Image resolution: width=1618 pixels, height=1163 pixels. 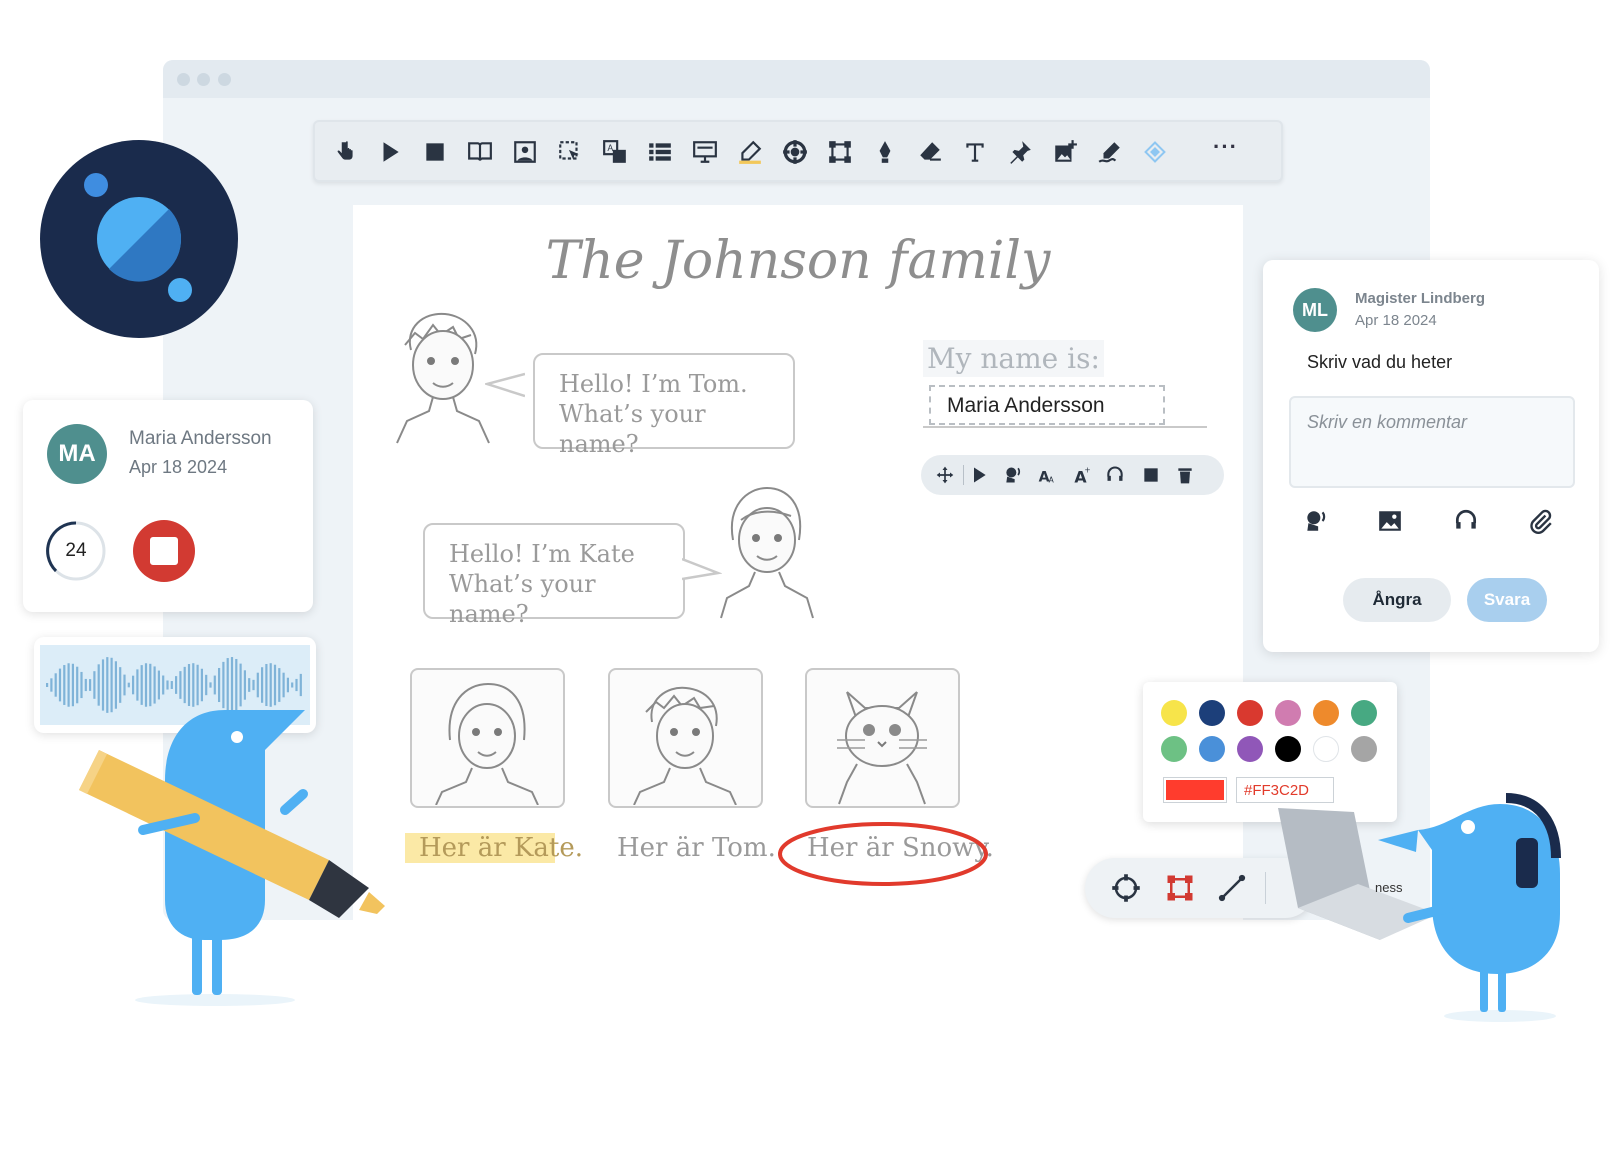 I want to click on laptop-screen-text: ness, so click(x=1389, y=887).